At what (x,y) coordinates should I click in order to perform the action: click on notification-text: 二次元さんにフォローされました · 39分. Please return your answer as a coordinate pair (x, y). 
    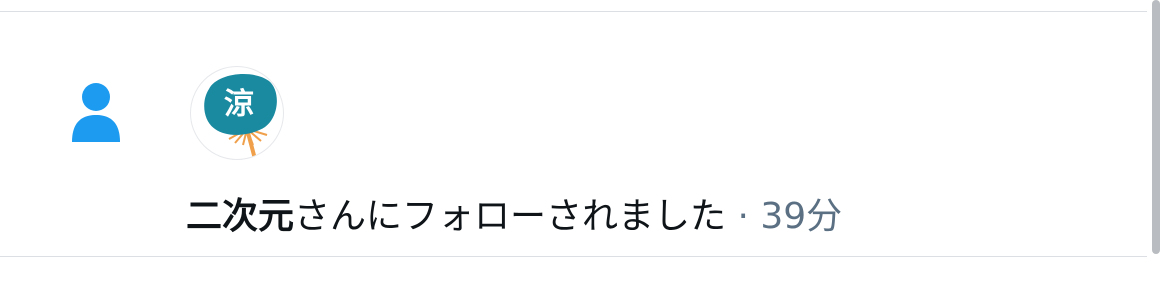
    Looking at the image, I should click on (514, 217).